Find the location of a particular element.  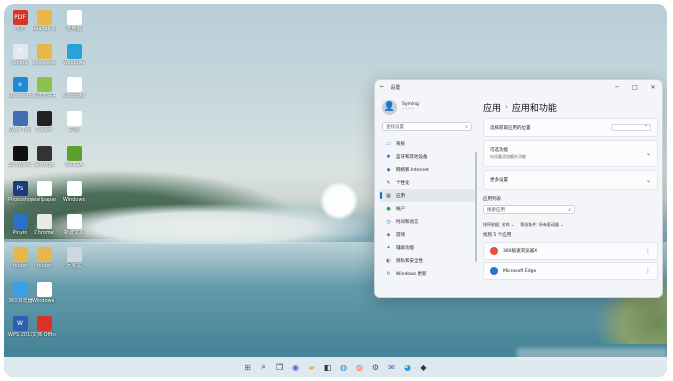

more-settings-card: 更多设置 ⌄ is located at coordinates (570, 180).